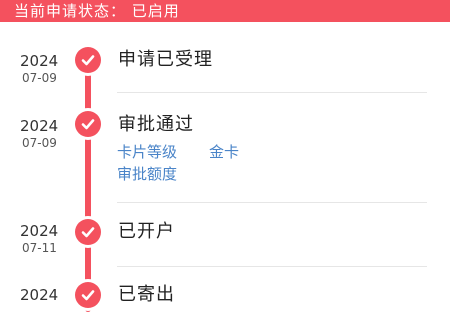 The width and height of the screenshot is (450, 312). Describe the element at coordinates (165, 59) in the screenshot. I see `event-title: 申请已受理` at that location.